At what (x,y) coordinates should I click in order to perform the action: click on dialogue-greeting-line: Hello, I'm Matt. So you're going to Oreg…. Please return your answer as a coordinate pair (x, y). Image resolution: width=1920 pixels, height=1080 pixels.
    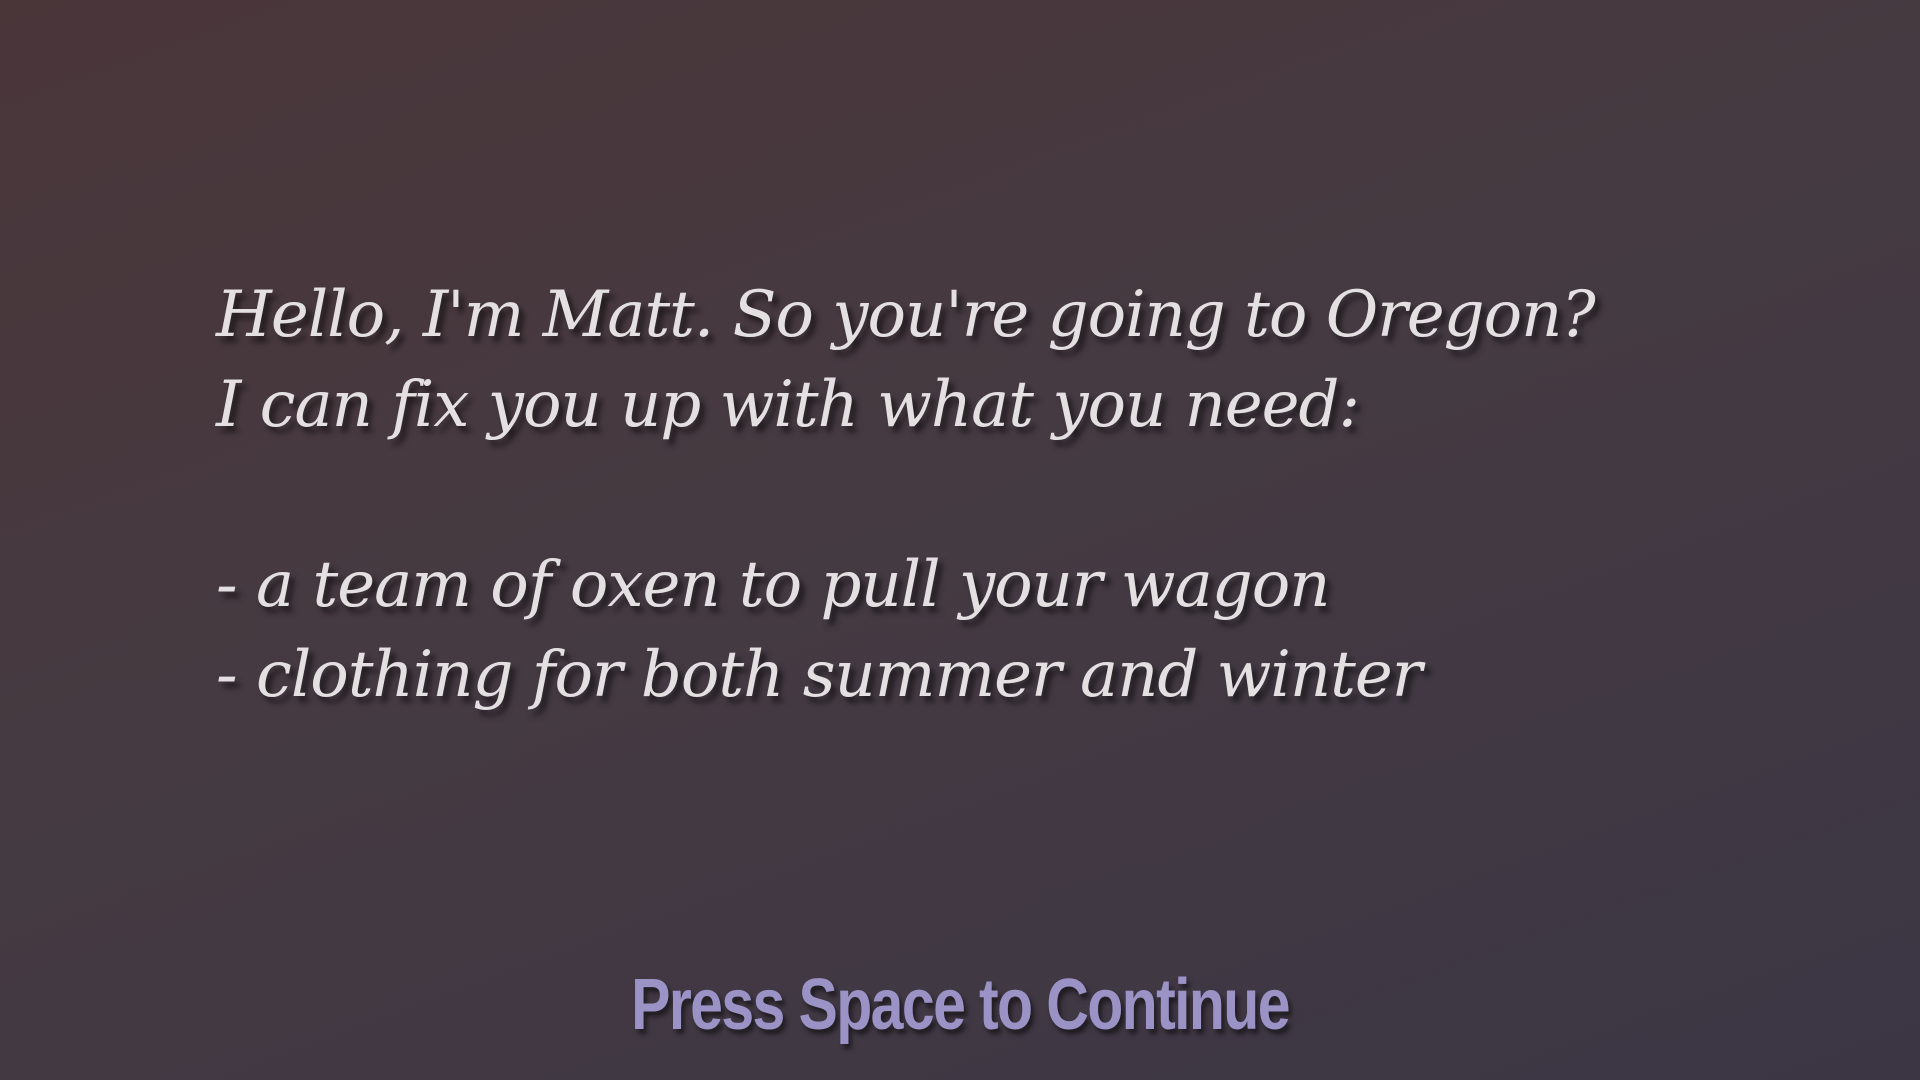
    Looking at the image, I should click on (906, 315).